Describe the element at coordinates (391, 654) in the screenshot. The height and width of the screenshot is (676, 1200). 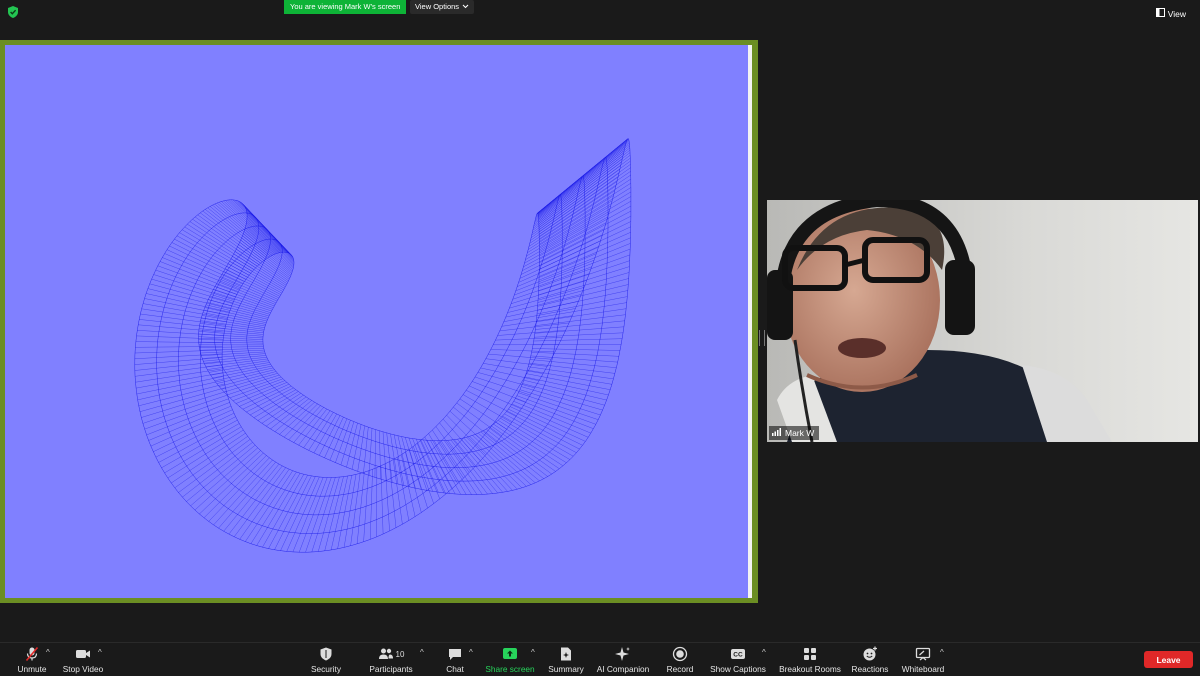
I see `participants-icon: 10` at that location.